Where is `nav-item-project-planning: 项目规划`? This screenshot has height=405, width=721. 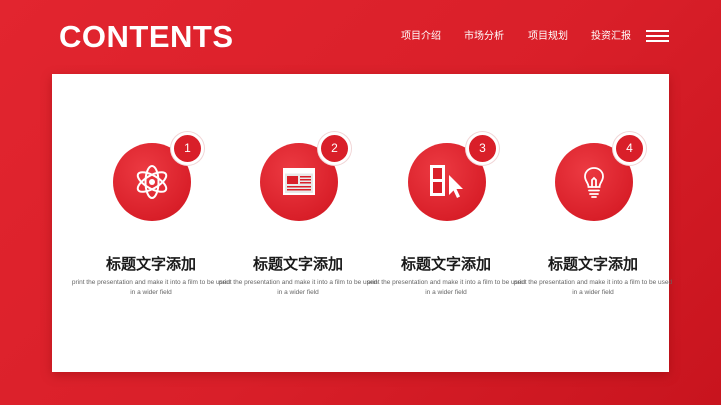
nav-item-project-planning: 项目规划 is located at coordinates (548, 37).